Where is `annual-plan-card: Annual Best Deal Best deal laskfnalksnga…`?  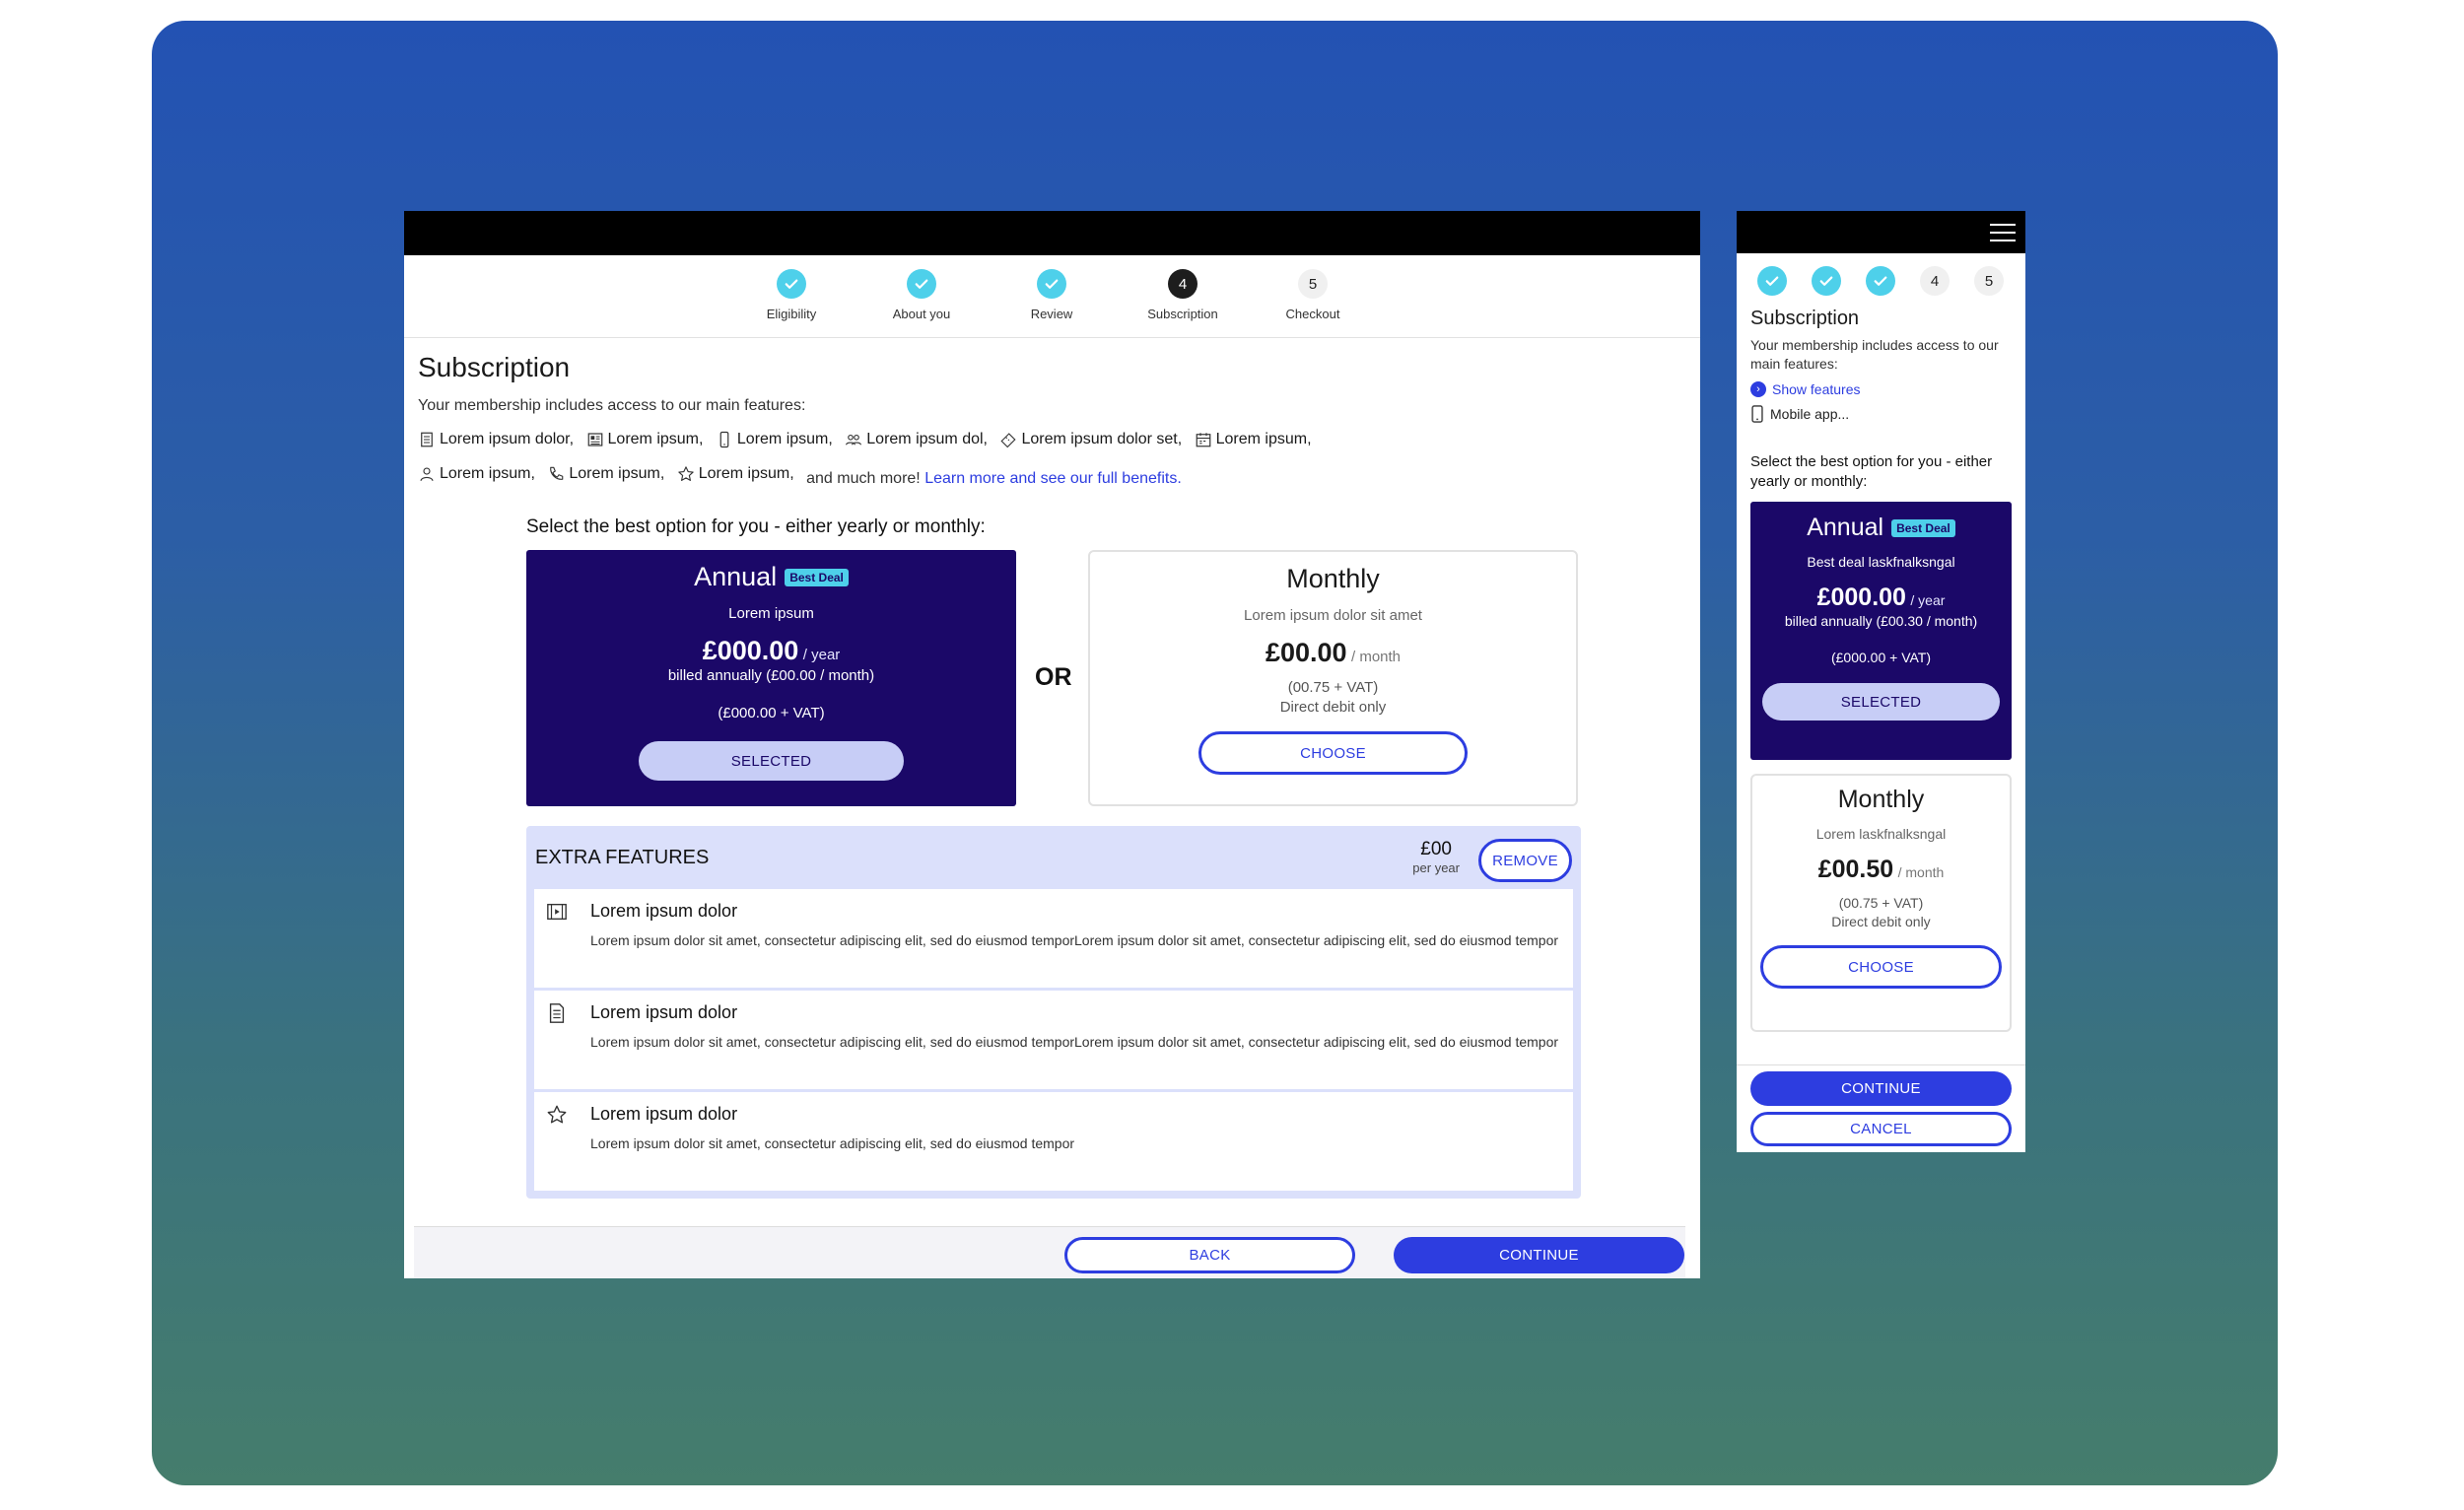
annual-plan-card: Annual Best Deal Best deal laskfnalksnga… is located at coordinates (1881, 631).